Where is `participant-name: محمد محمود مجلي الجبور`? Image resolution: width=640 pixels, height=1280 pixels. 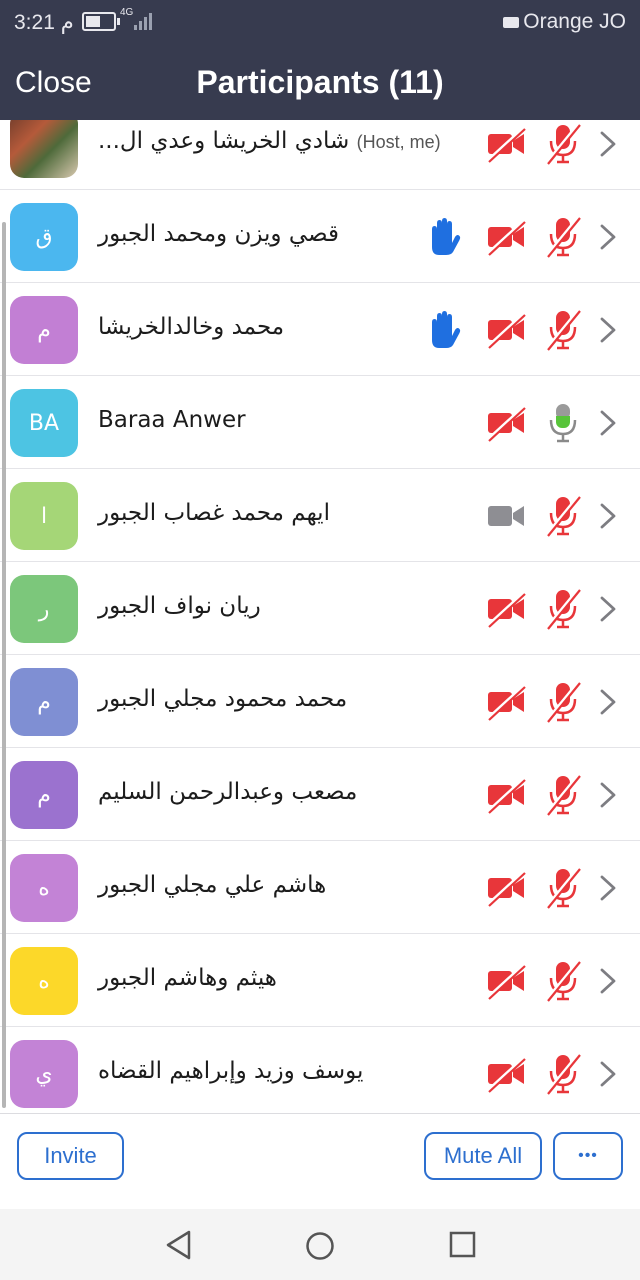 participant-name: محمد محمود مجلي الجبور is located at coordinates (222, 699).